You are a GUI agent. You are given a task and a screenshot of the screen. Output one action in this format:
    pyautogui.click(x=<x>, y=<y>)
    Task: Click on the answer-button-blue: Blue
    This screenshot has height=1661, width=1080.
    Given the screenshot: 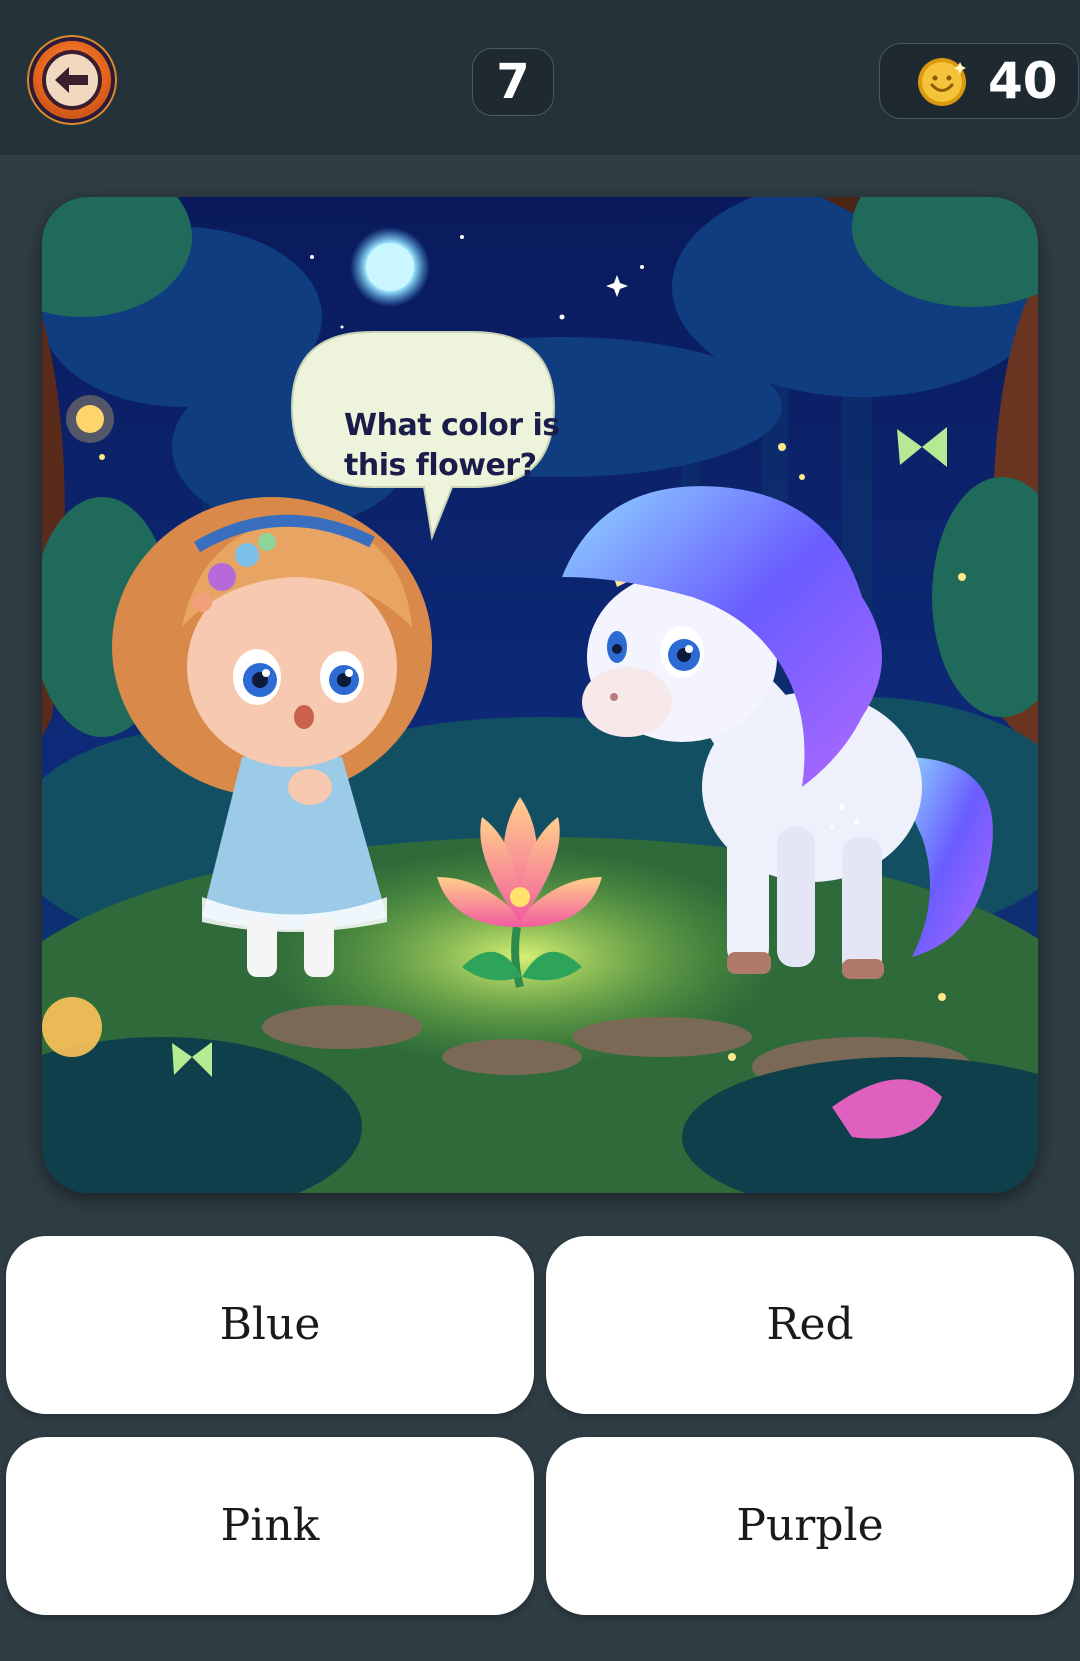 What is the action you would take?
    pyautogui.click(x=270, y=1325)
    